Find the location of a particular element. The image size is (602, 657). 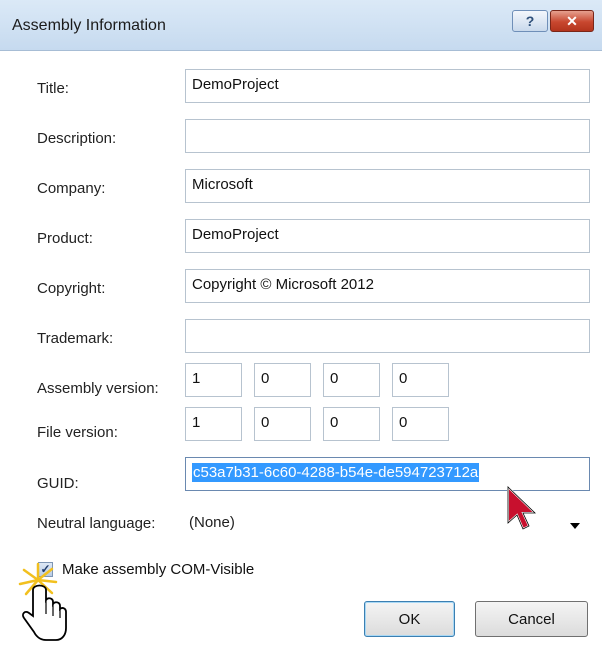

copyright-label: Copyright: is located at coordinates (71, 288).